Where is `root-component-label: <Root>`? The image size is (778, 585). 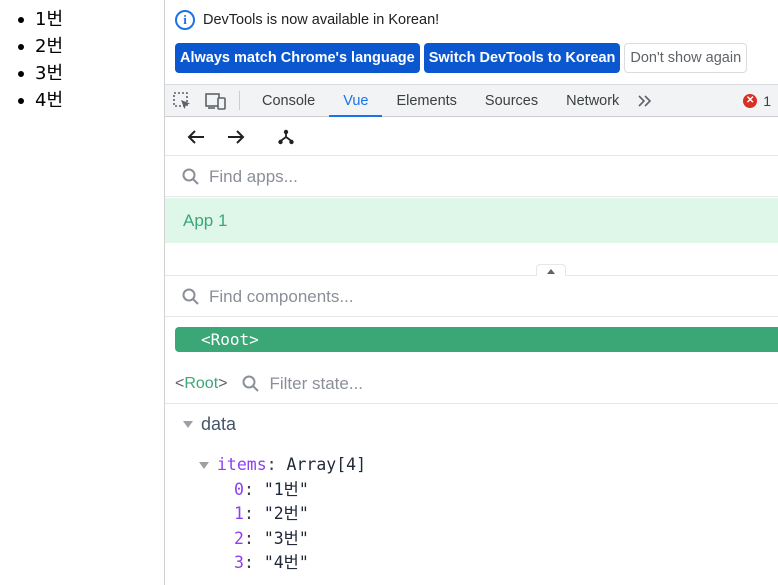 root-component-label: <Root> is located at coordinates (230, 339).